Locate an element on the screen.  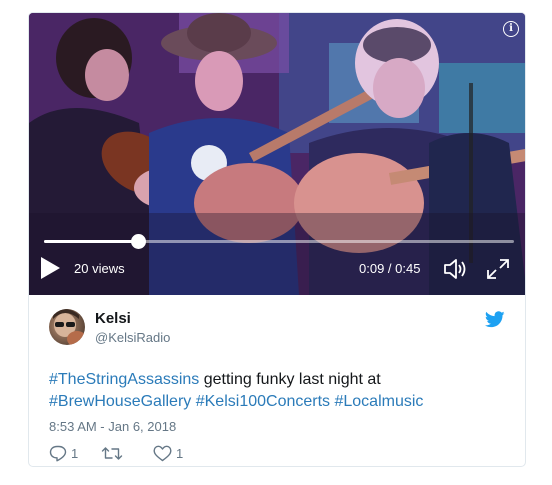
avatar-image is located at coordinates (69, 327).